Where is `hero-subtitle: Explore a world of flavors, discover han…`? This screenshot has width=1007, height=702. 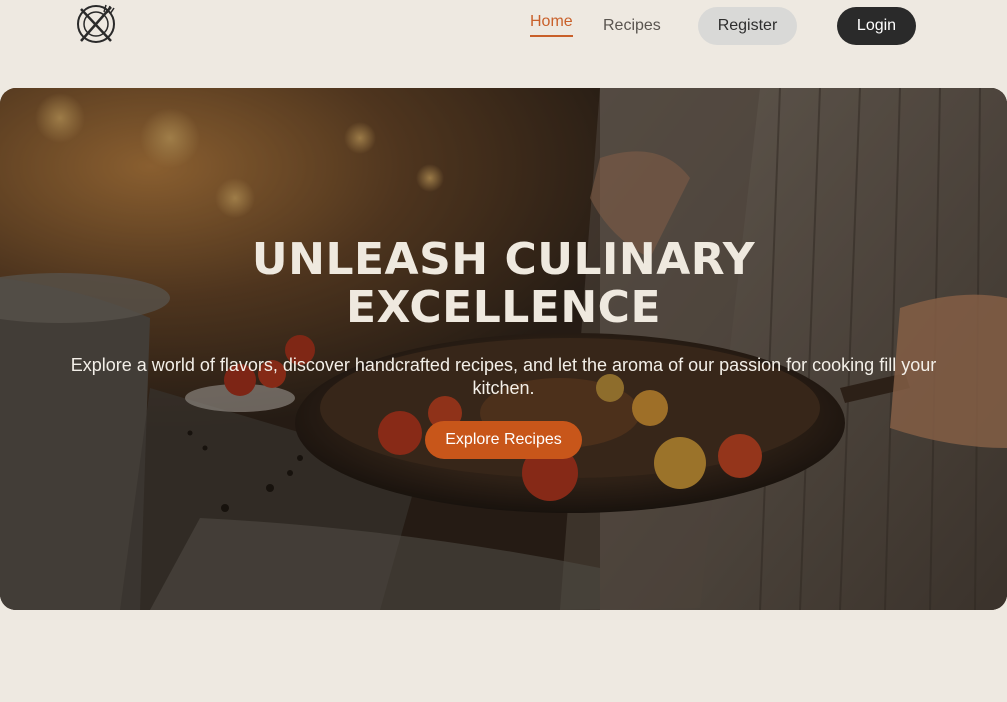
hero-subtitle: Explore a world of flavors, discover han… is located at coordinates (503, 376).